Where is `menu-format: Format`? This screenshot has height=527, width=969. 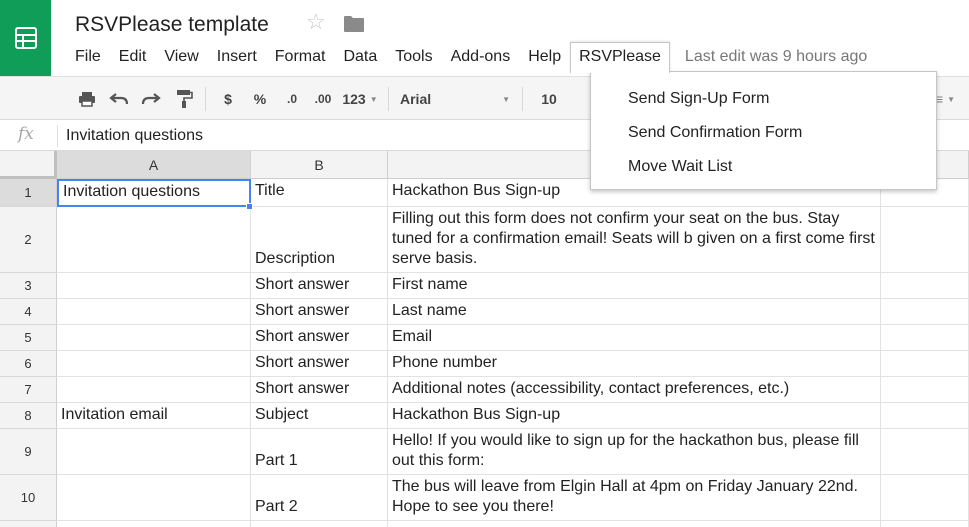 menu-format: Format is located at coordinates (300, 57).